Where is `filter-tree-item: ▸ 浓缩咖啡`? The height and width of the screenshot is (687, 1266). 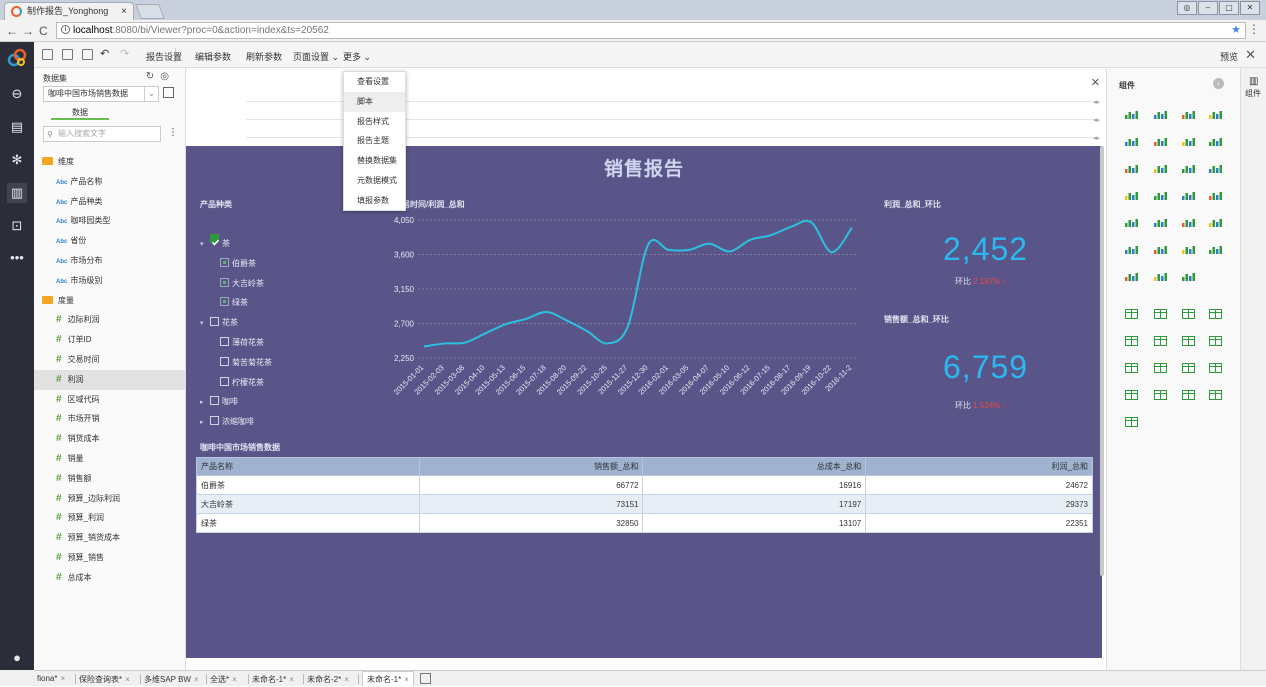
filter-tree-item: ▸ 浓缩咖啡 is located at coordinates (236, 422).